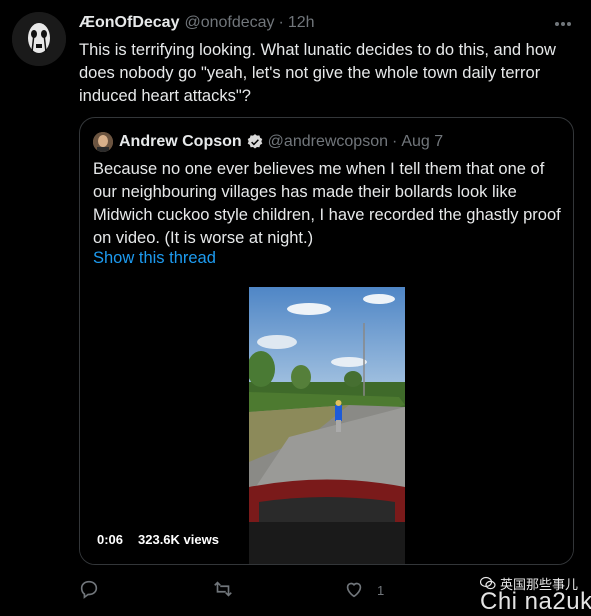 Image resolution: width=591 pixels, height=616 pixels. I want to click on quote-author-avatar, so click(103, 142).